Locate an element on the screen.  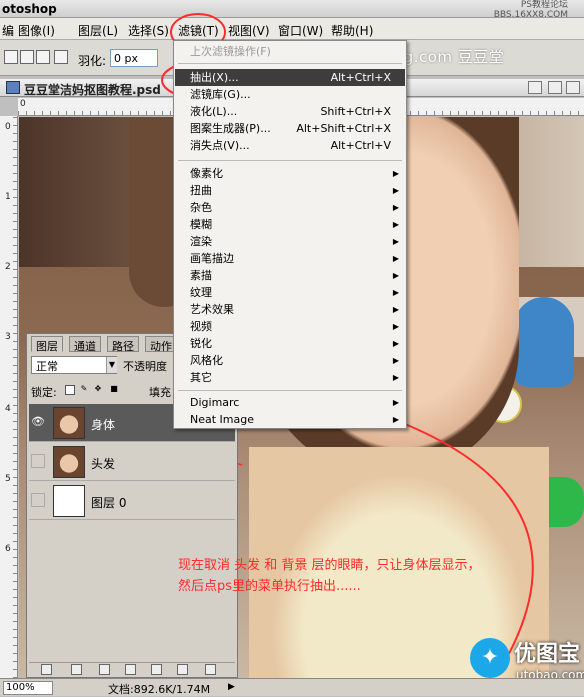
layers-panel-footer is located at coordinates (132, 669).